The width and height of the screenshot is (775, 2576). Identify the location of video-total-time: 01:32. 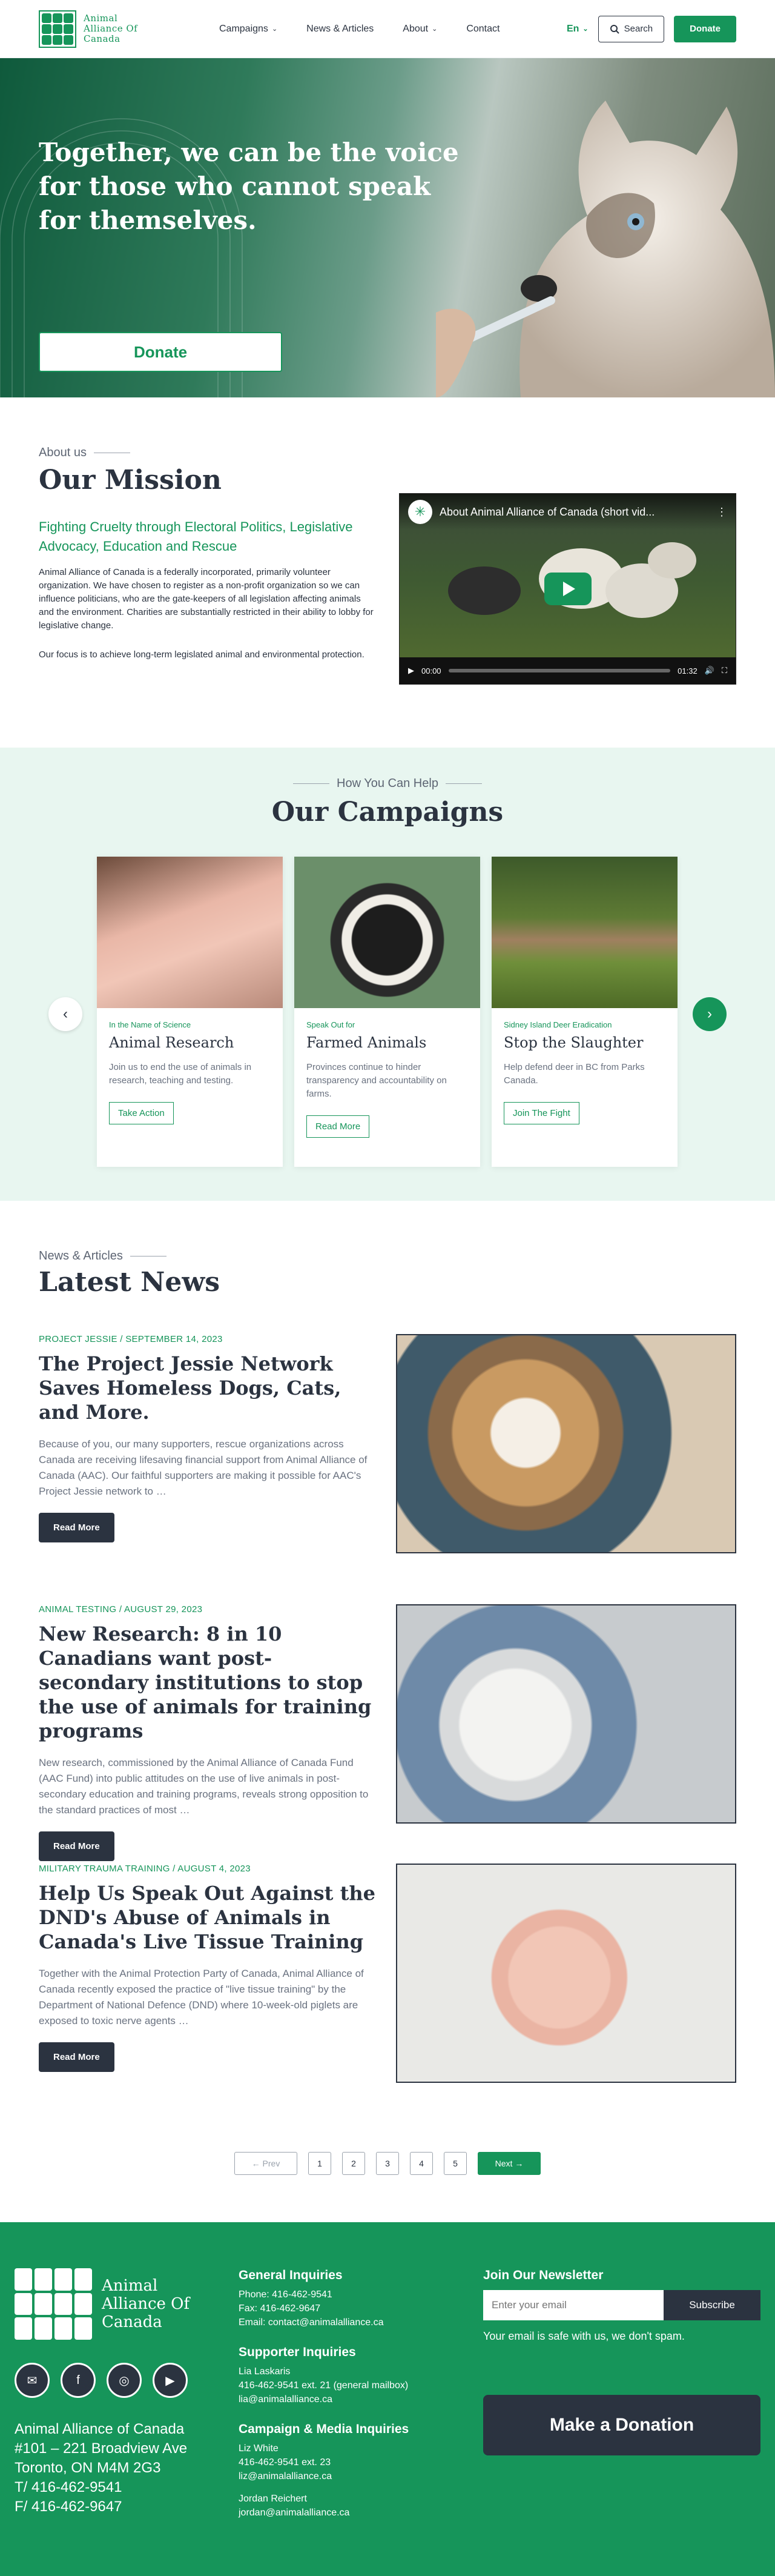
(688, 671).